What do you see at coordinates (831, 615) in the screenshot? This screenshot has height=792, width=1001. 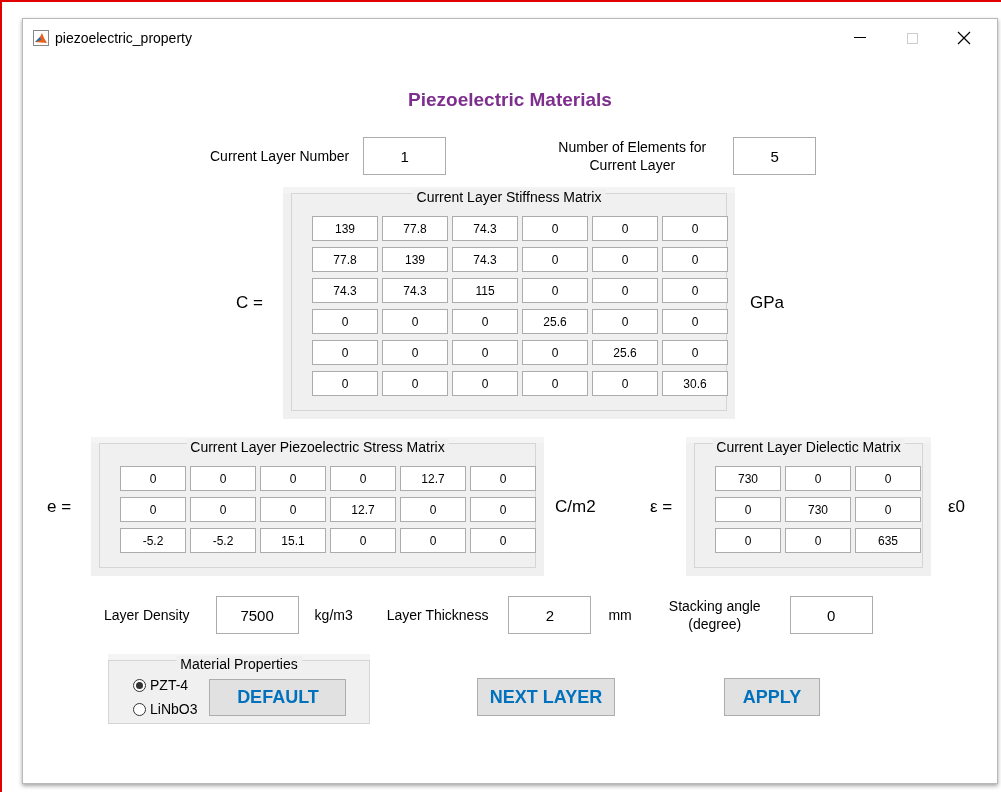 I see `stacking-angle-field: 0` at bounding box center [831, 615].